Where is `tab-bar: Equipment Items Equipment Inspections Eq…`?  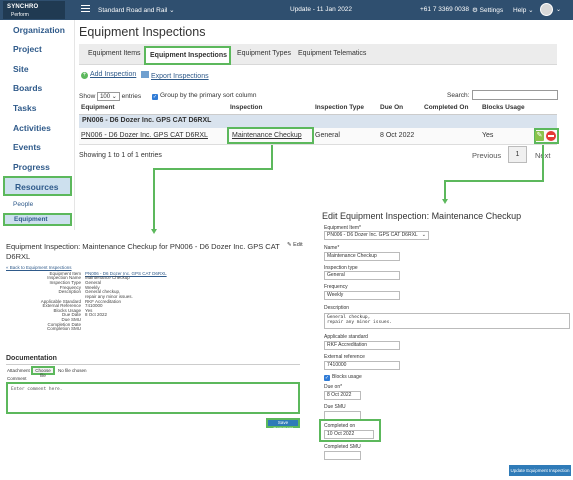 tab-bar: Equipment Items Equipment Inspections Eq… is located at coordinates (318, 54).